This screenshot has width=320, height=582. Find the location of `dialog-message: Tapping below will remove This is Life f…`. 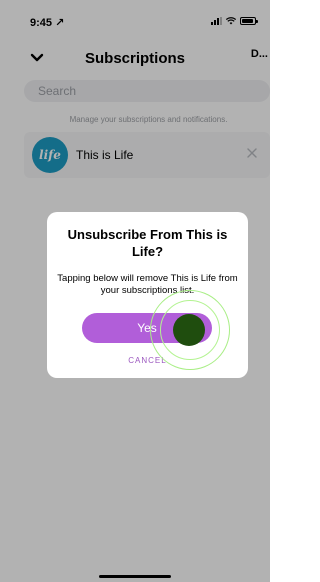

dialog-message: Tapping below will remove This is Life f… is located at coordinates (147, 284).